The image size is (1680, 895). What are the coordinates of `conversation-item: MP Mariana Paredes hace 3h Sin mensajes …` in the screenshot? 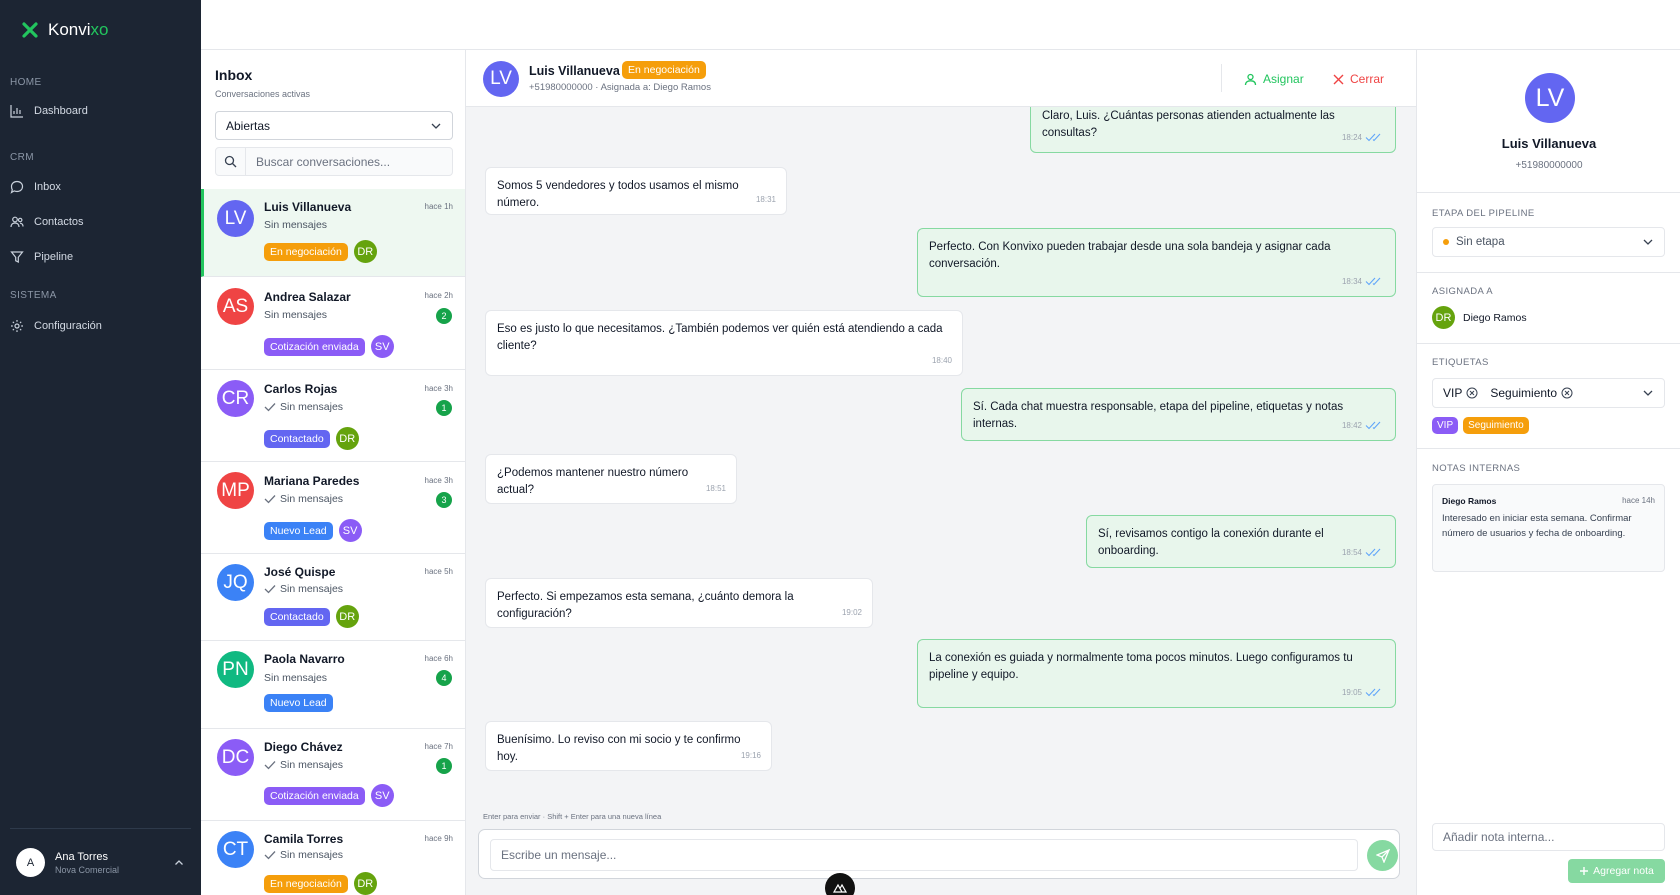 It's located at (333, 508).